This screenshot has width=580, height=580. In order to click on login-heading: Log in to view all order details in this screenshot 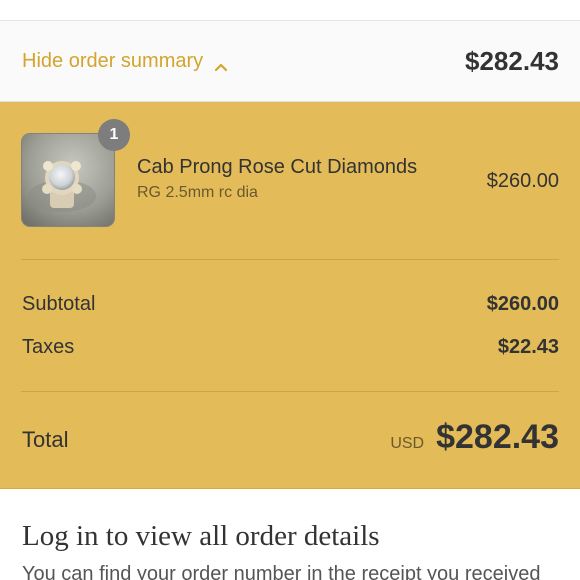, I will do `click(201, 536)`.